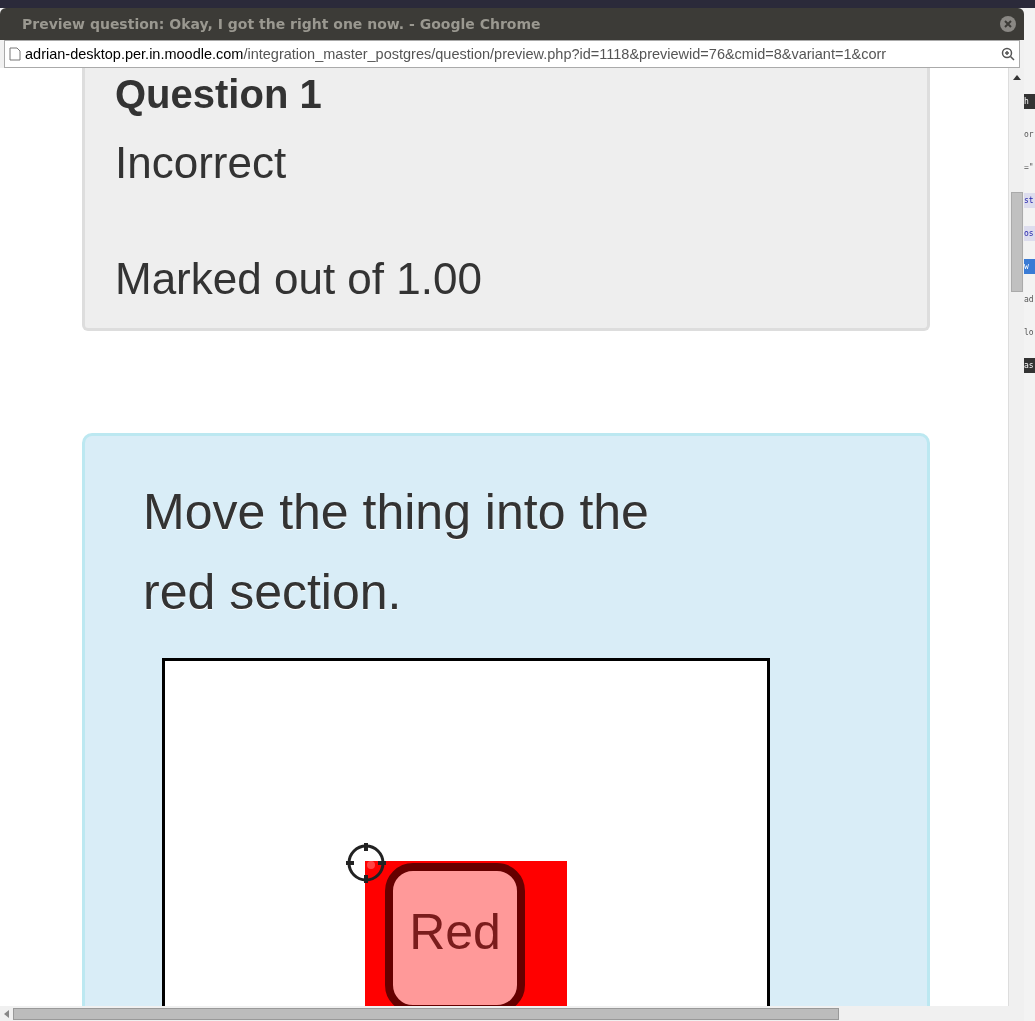 The height and width of the screenshot is (1021, 1035). I want to click on scroll-left-icon, so click(6, 1013).